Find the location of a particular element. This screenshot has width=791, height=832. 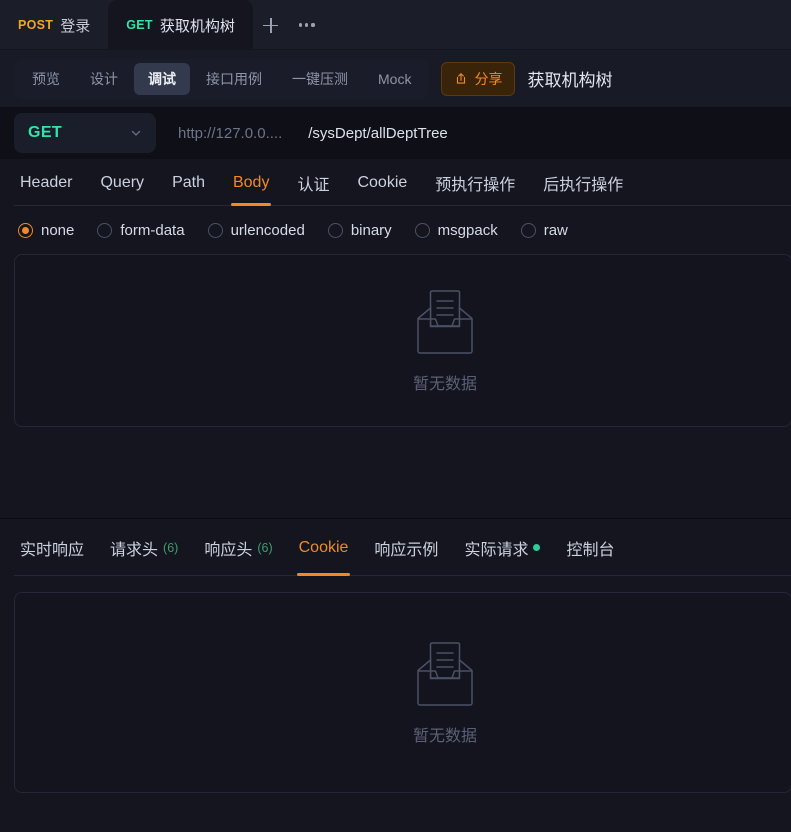

resptab-realtime: 实时响应 is located at coordinates (52, 547).